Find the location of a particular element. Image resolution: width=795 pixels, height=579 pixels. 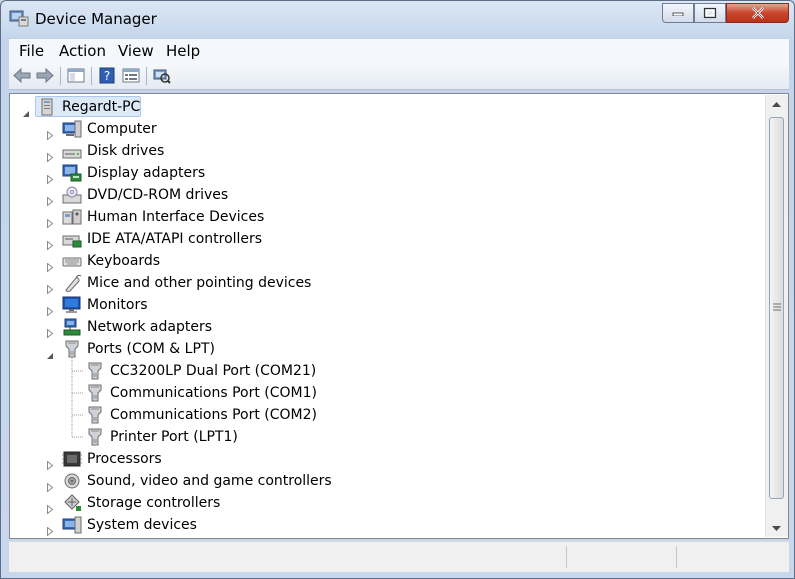

scan-hardware-icon is located at coordinates (162, 75).